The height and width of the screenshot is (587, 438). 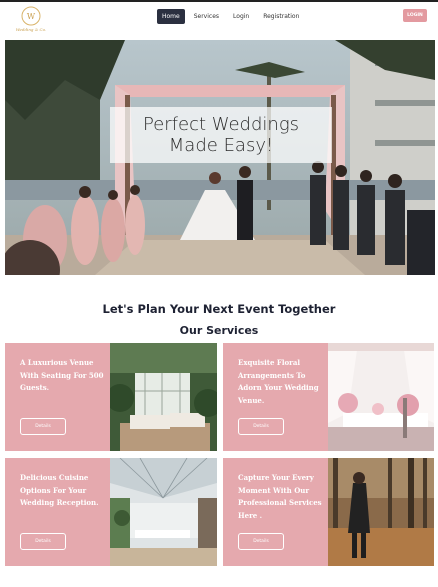 I want to click on glass-hall-icon, so click(x=163, y=512).